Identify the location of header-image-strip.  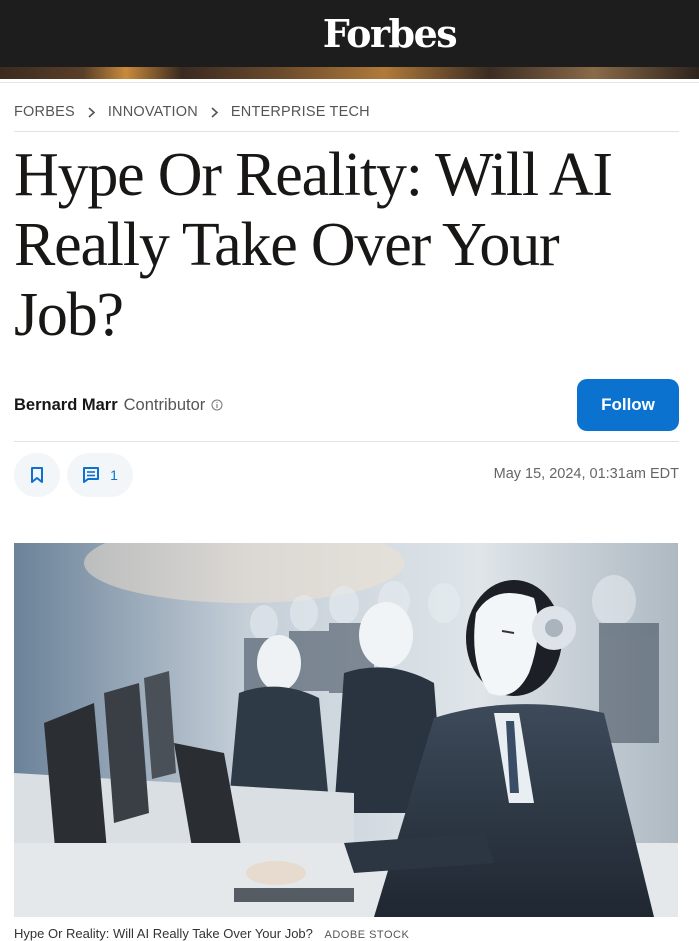
(349, 73).